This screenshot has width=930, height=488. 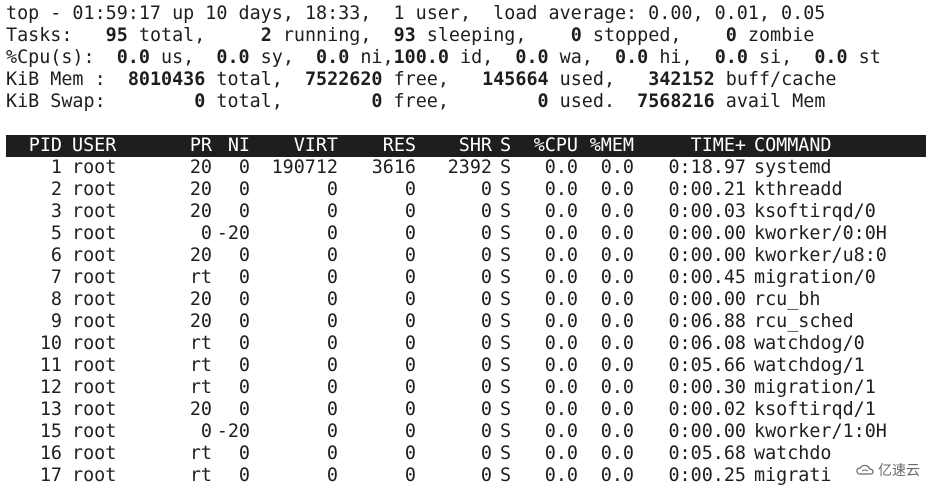 I want to click on tasks-label: Tasks:, so click(x=39, y=35).